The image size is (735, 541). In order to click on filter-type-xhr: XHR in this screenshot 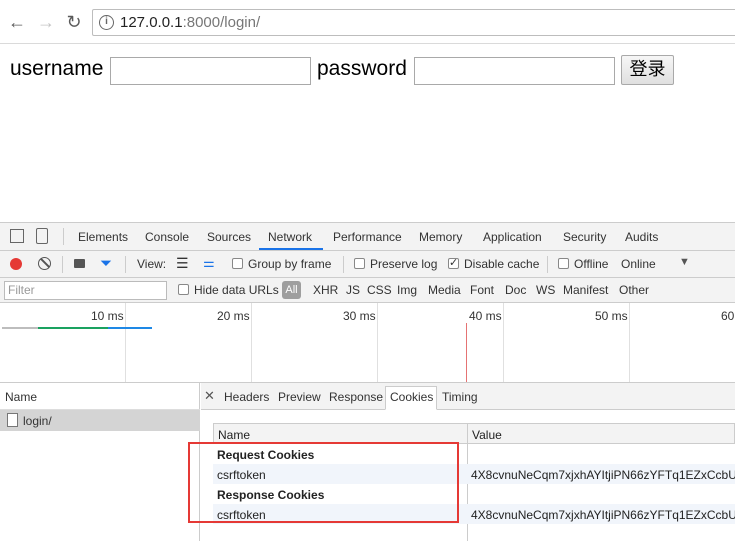, I will do `click(325, 290)`.